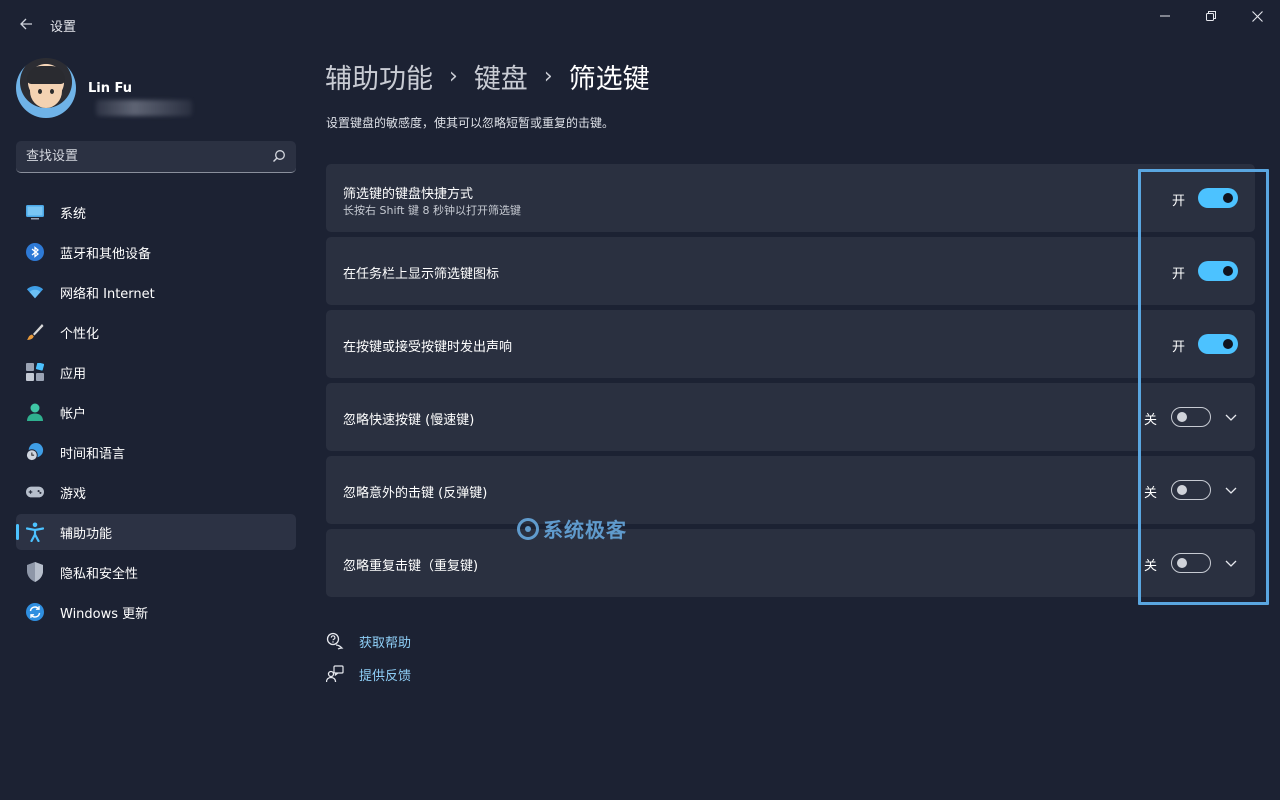  I want to click on bluetooth-icon, so click(35, 252).